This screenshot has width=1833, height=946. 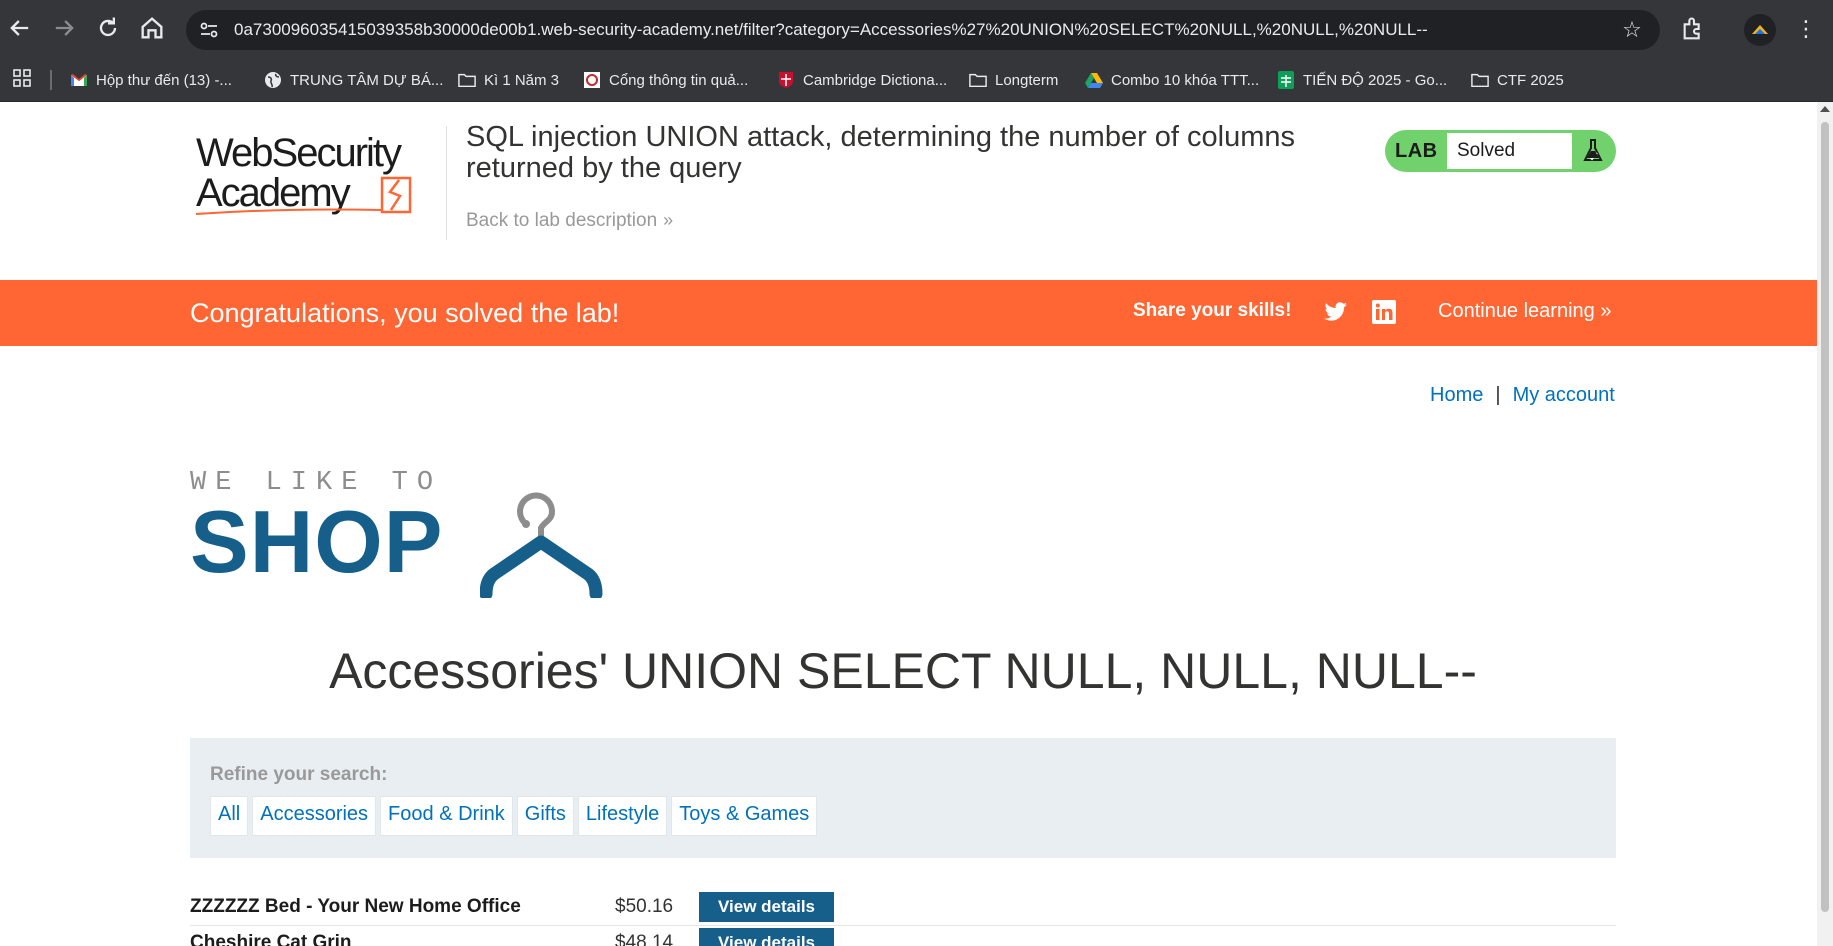 I want to click on filter-accessories: Accessories, so click(x=314, y=816).